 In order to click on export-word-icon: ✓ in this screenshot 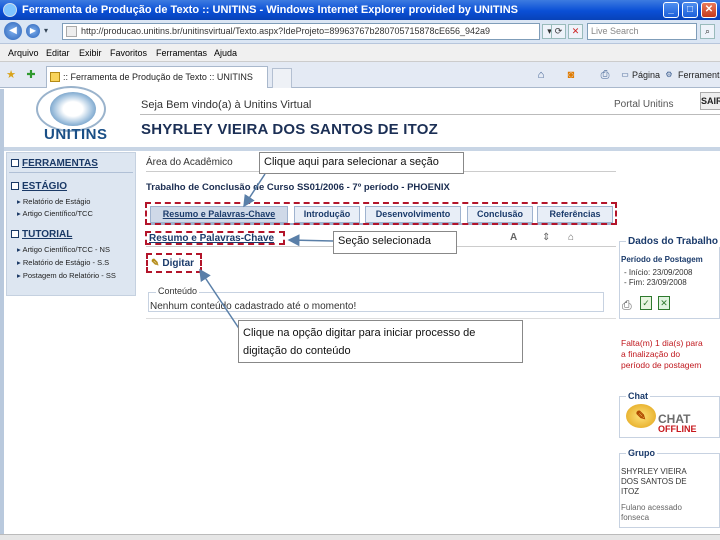, I will do `click(646, 303)`.